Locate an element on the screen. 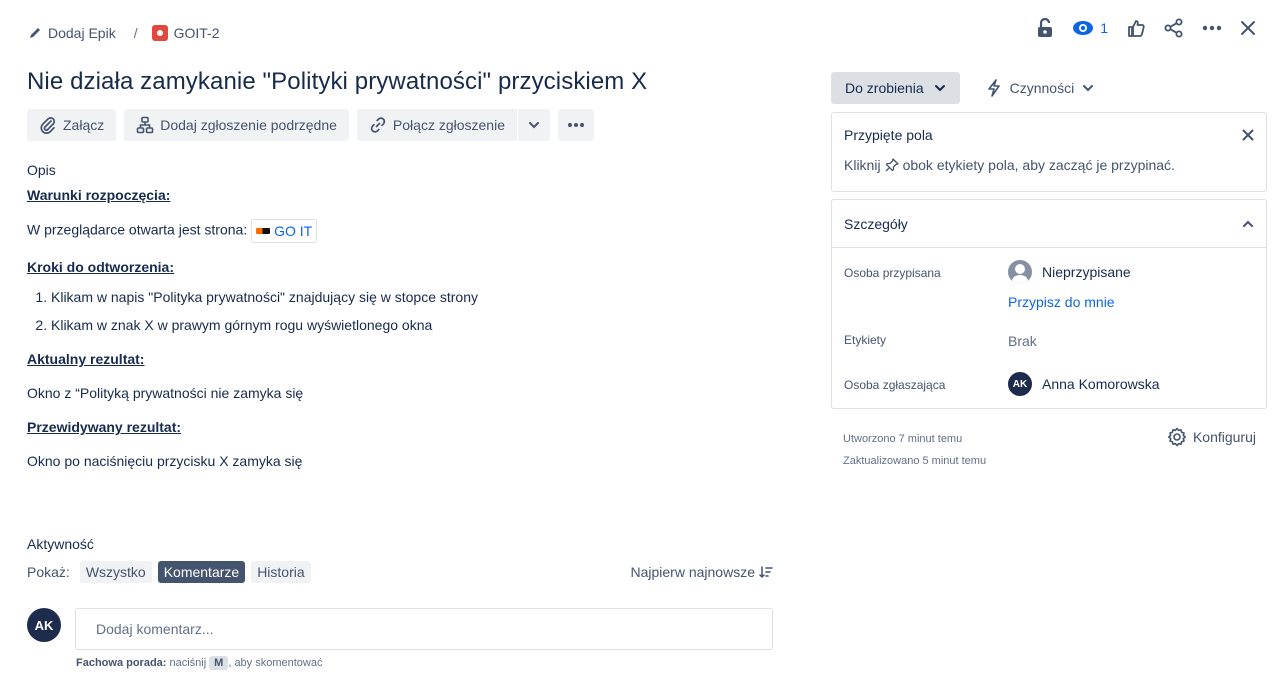 This screenshot has height=692, width=1280. updated-timestamp: Zaktualizowano 5 minut temu is located at coordinates (915, 461).